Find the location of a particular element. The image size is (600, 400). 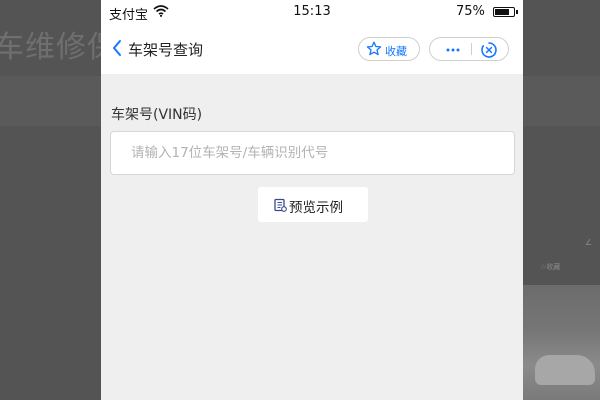

page-title: 车架号查询 is located at coordinates (166, 50).